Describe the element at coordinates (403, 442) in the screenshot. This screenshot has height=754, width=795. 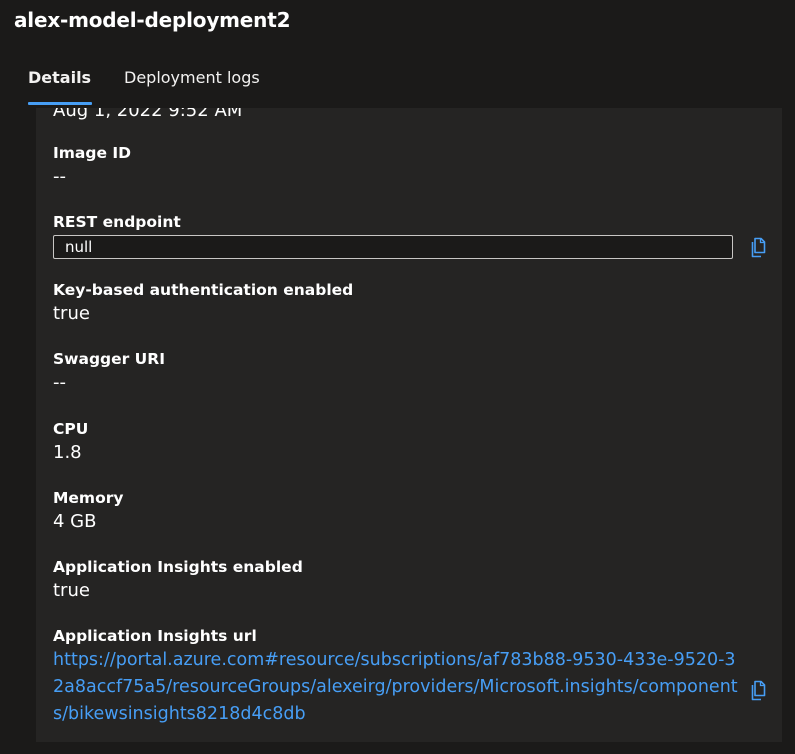
I see `cpu-field: CPU 1.8` at that location.